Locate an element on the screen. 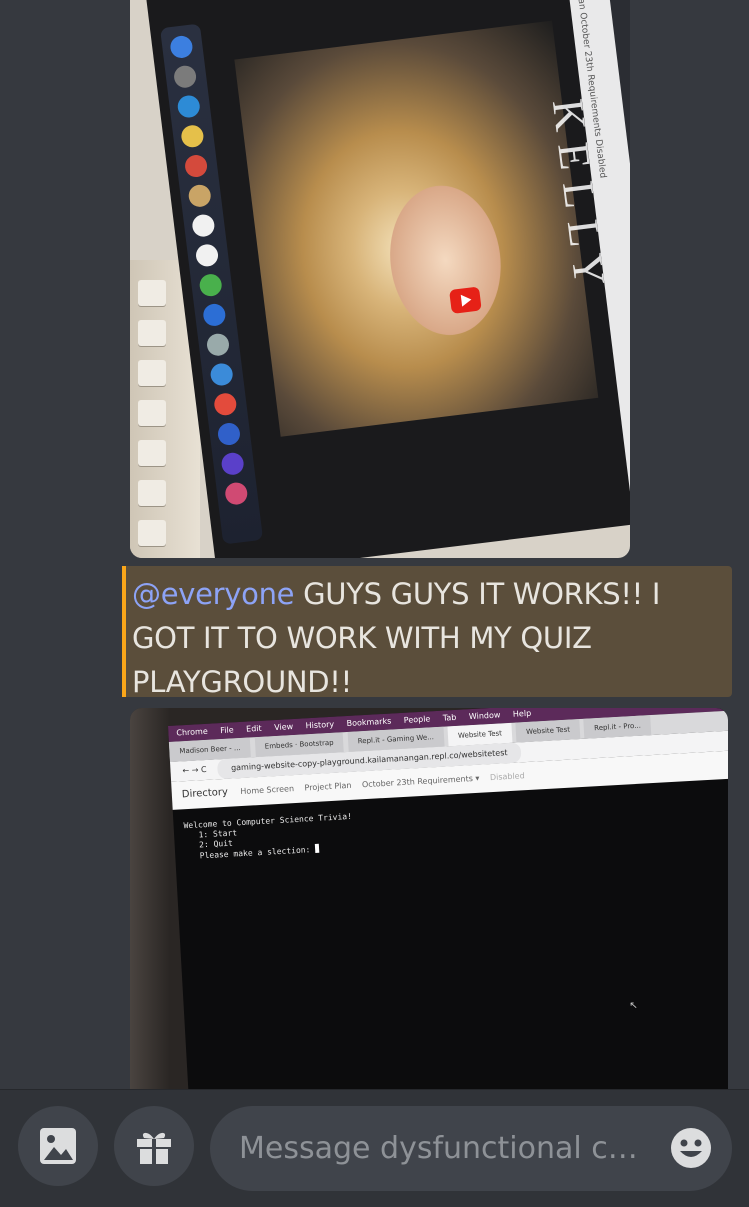  menu-item: Edit is located at coordinates (253, 728).